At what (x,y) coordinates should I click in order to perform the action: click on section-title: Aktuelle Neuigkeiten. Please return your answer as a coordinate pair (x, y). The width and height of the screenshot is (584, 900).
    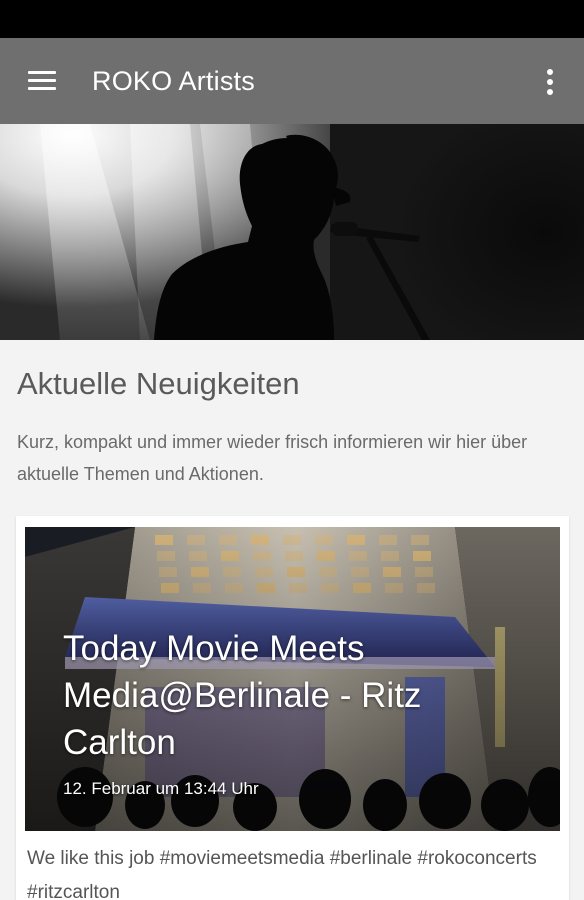
    Looking at the image, I should click on (158, 383).